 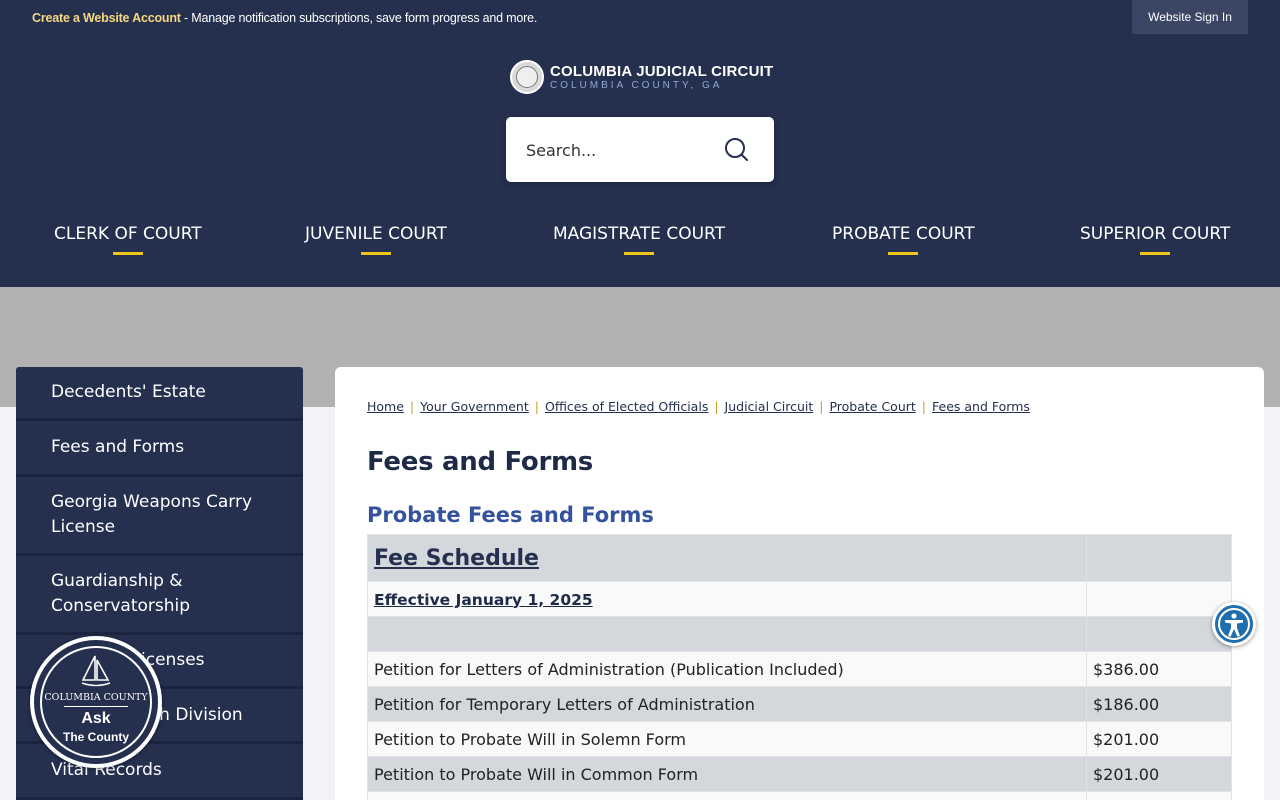 I want to click on nav-probate-court: PROBATE COURT, so click(x=903, y=239).